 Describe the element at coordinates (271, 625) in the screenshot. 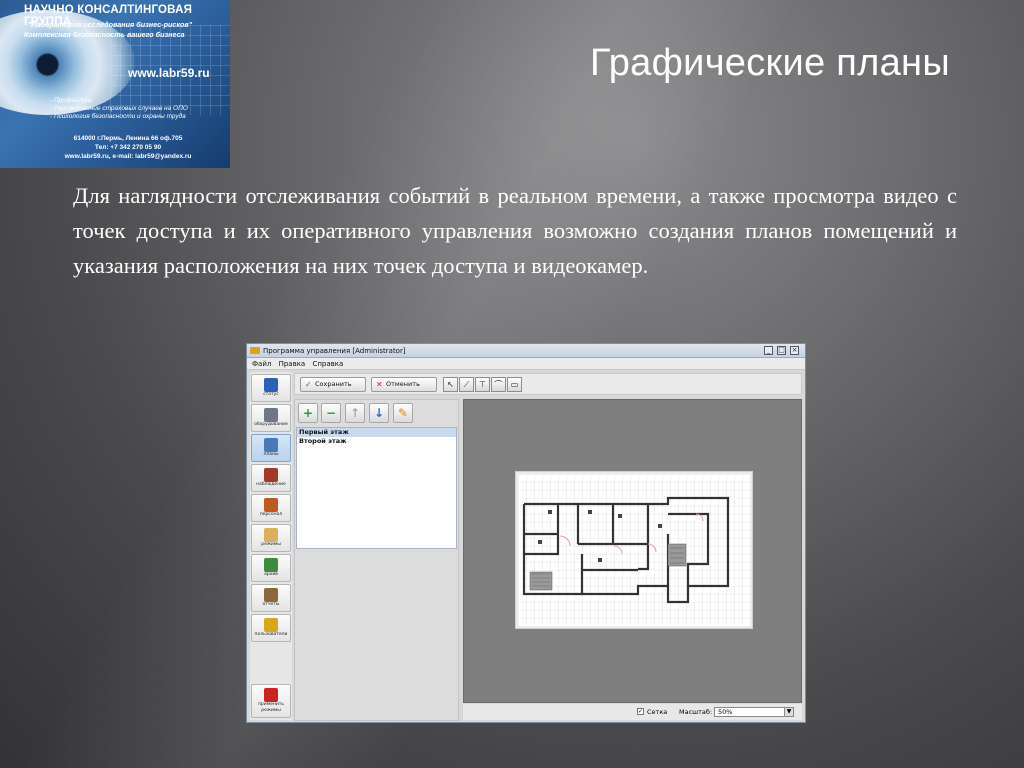

I see `users-icon` at that location.